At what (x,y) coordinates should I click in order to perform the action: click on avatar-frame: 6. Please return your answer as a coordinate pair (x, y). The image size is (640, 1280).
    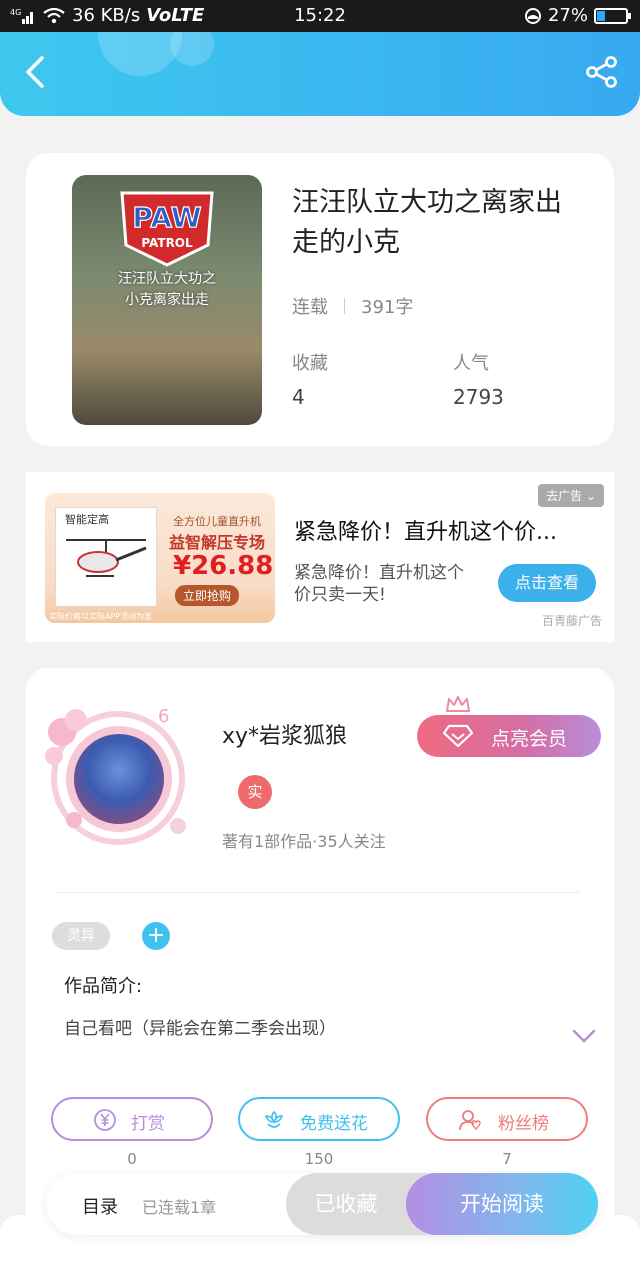
    Looking at the image, I should click on (118, 773).